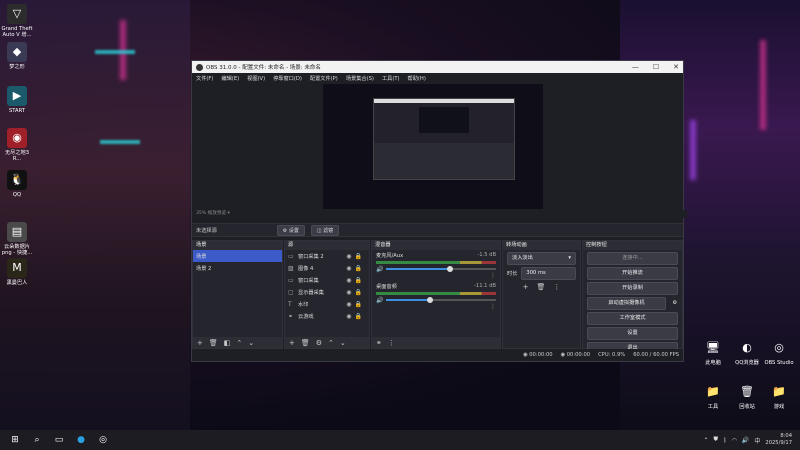  I want to click on desktop-icon: ◎ OBS Studio, so click(779, 352).